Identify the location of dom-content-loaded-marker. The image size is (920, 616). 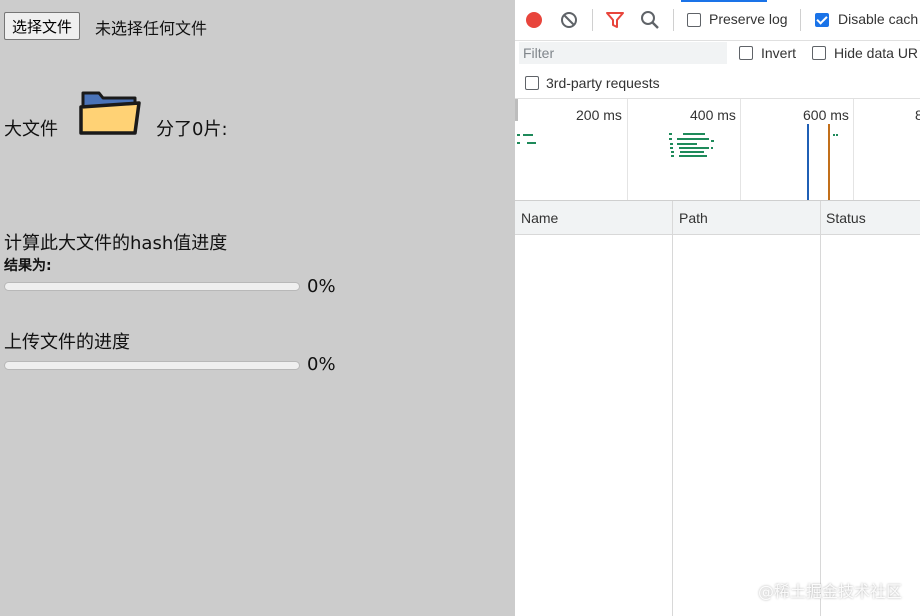
(808, 162).